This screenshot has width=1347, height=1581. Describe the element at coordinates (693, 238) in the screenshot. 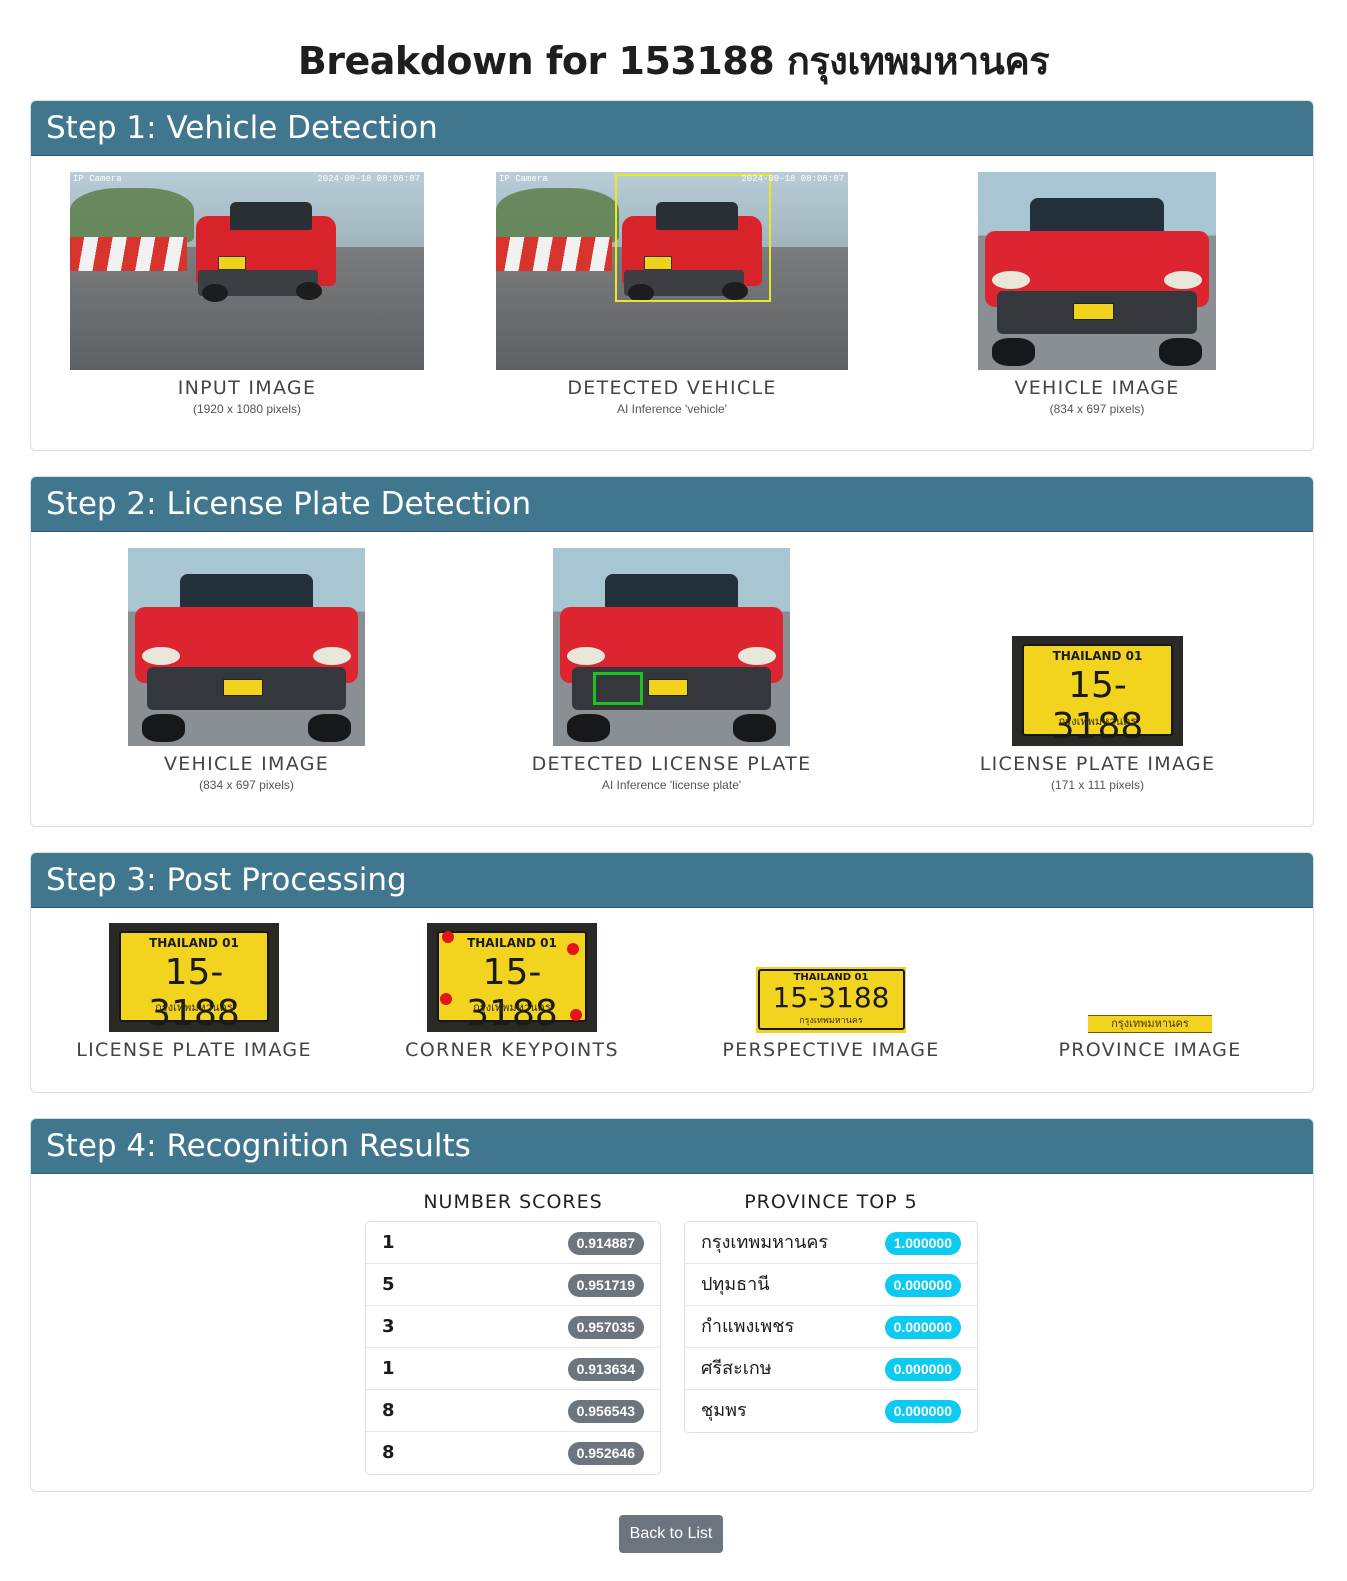

I see `vehicle-bounding-box` at that location.